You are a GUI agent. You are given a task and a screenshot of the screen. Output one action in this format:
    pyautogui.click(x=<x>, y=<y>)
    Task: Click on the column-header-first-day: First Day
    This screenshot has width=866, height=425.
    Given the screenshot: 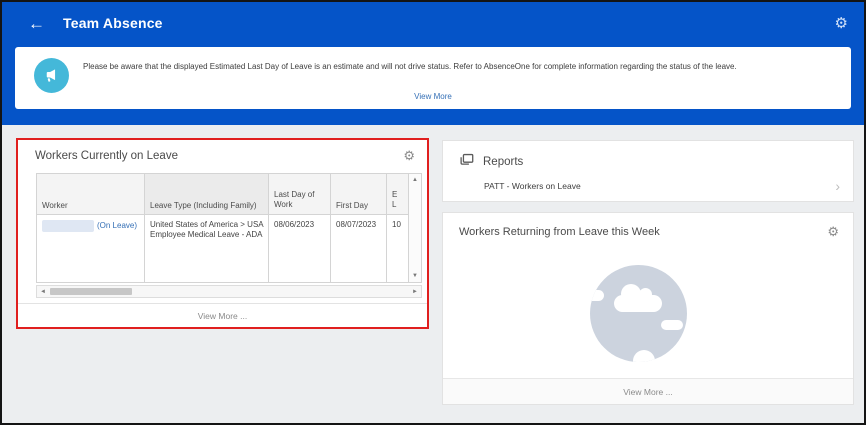 What is the action you would take?
    pyautogui.click(x=359, y=194)
    